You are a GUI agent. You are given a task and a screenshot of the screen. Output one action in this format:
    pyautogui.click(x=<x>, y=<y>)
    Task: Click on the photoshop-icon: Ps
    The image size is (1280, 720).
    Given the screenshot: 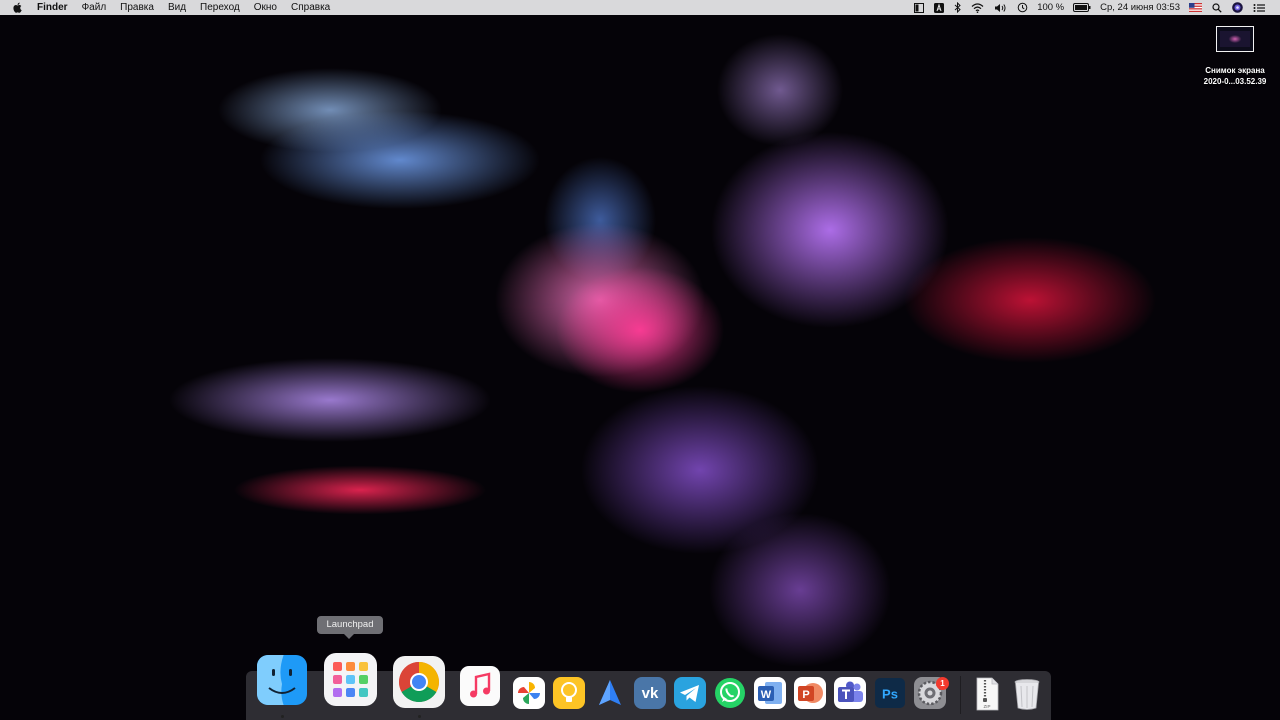 What is the action you would take?
    pyautogui.click(x=890, y=693)
    